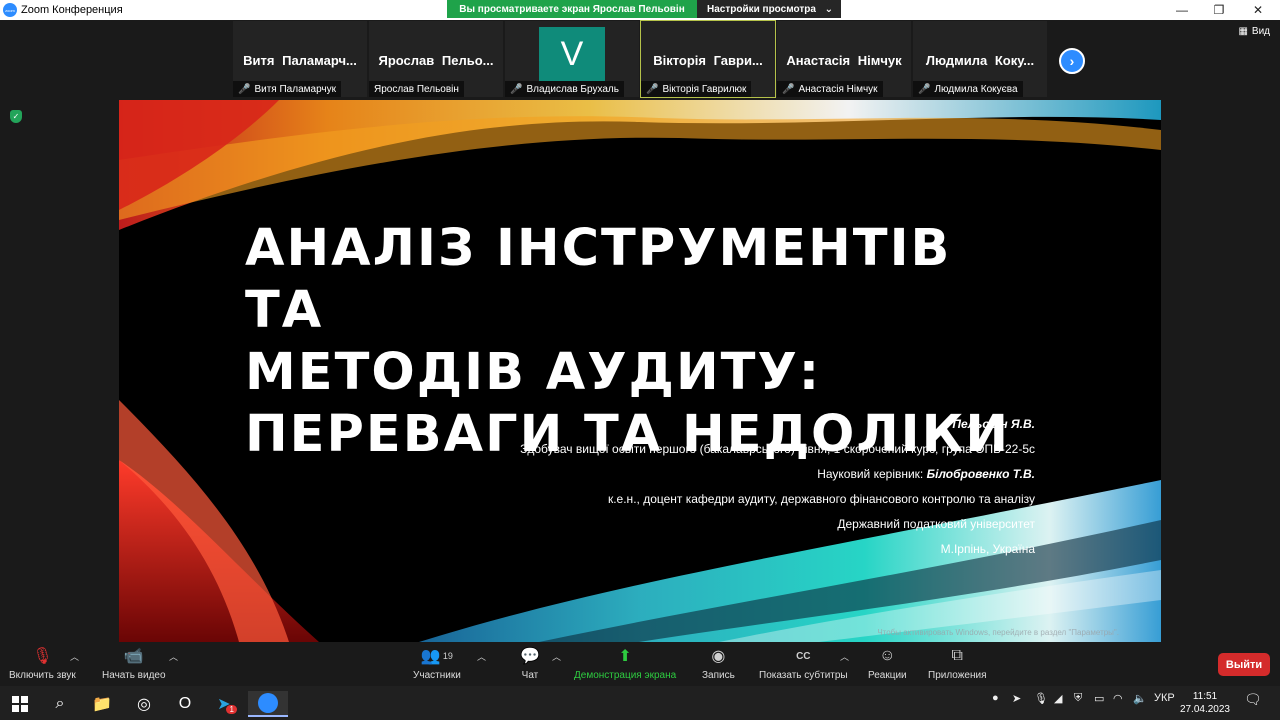 The height and width of the screenshot is (720, 1280). What do you see at coordinates (1016, 698) in the screenshot?
I see `telegram-tray-icon: ➤` at bounding box center [1016, 698].